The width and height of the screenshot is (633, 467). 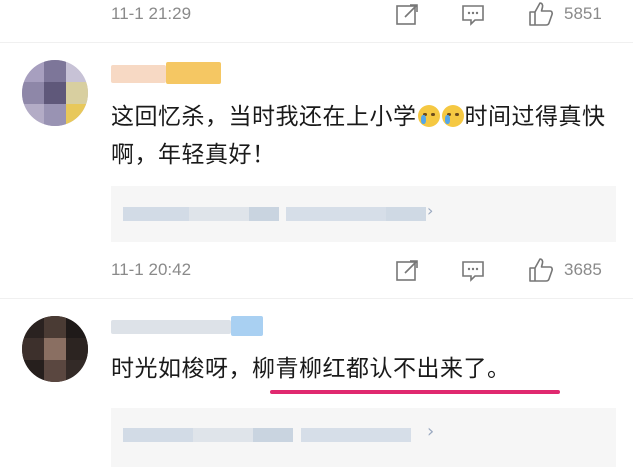 What do you see at coordinates (381, 369) in the screenshot?
I see `highlighted-text: 柳青柳红都认不出来了。` at bounding box center [381, 369].